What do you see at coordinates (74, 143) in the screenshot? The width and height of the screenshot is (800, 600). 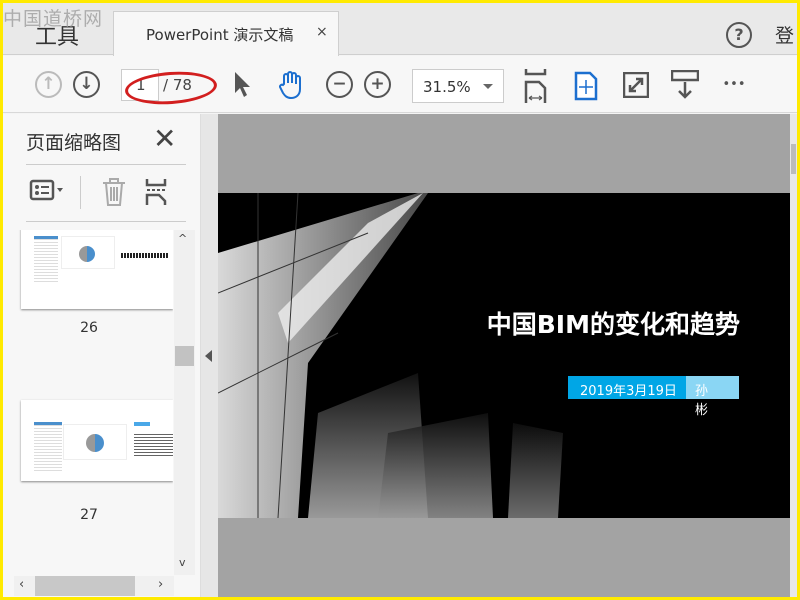 I see `panel-title: 页面缩略图` at bounding box center [74, 143].